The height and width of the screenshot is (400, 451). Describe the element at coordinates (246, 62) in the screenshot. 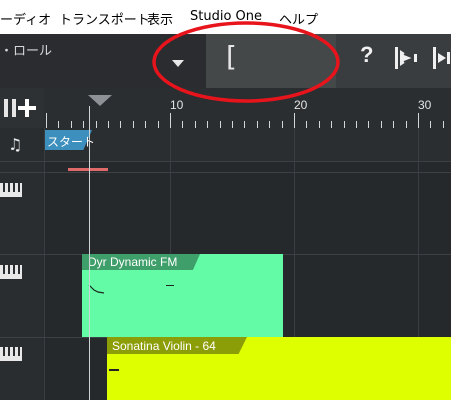

I see `annotation-ellipse` at that location.